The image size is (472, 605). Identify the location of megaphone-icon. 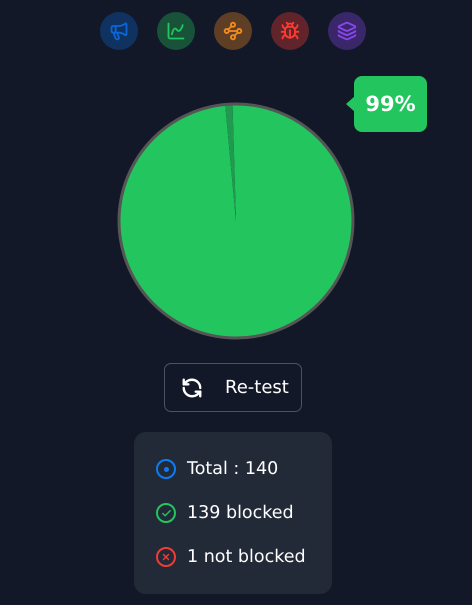
(119, 31).